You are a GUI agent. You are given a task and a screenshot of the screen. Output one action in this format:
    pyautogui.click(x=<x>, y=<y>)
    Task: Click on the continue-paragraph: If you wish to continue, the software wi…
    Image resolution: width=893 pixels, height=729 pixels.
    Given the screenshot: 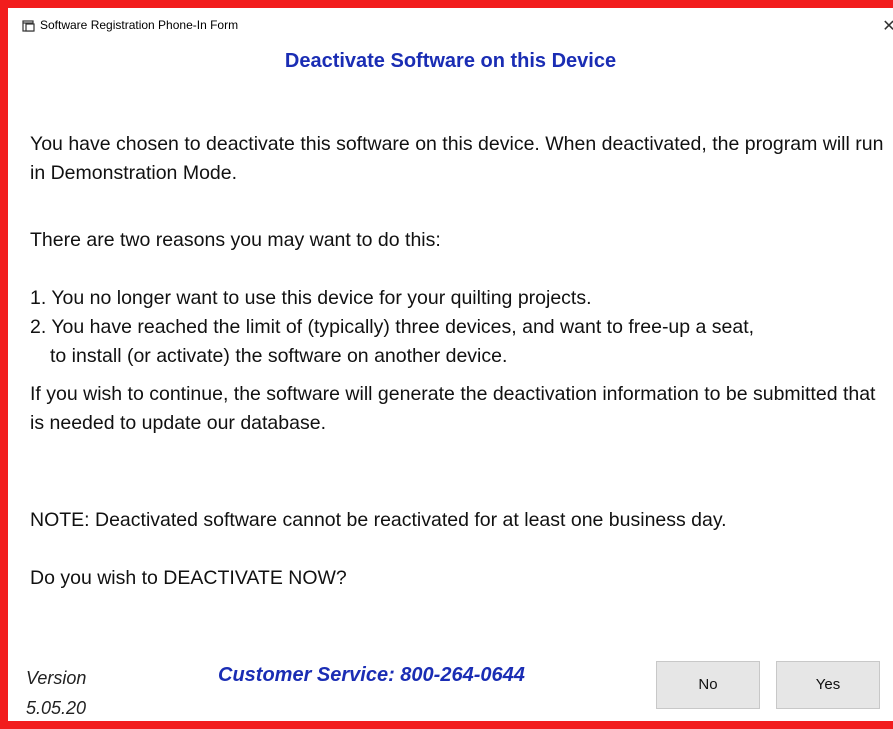 What is the action you would take?
    pyautogui.click(x=453, y=408)
    